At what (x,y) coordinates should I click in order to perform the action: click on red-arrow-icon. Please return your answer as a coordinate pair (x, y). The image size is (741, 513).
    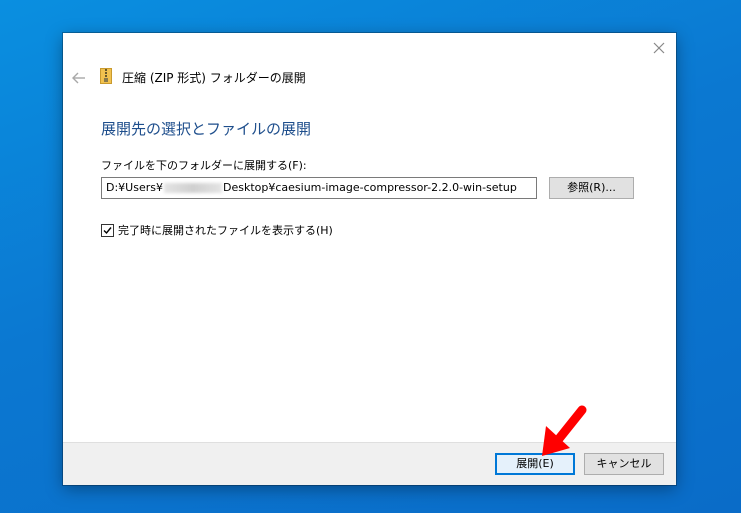
    Looking at the image, I should click on (564, 430).